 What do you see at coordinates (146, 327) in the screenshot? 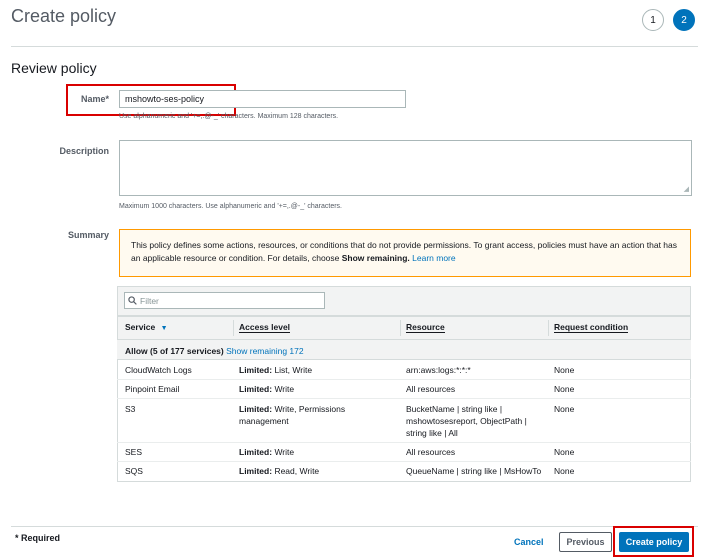
I see `column-header-service: Service ▼` at bounding box center [146, 327].